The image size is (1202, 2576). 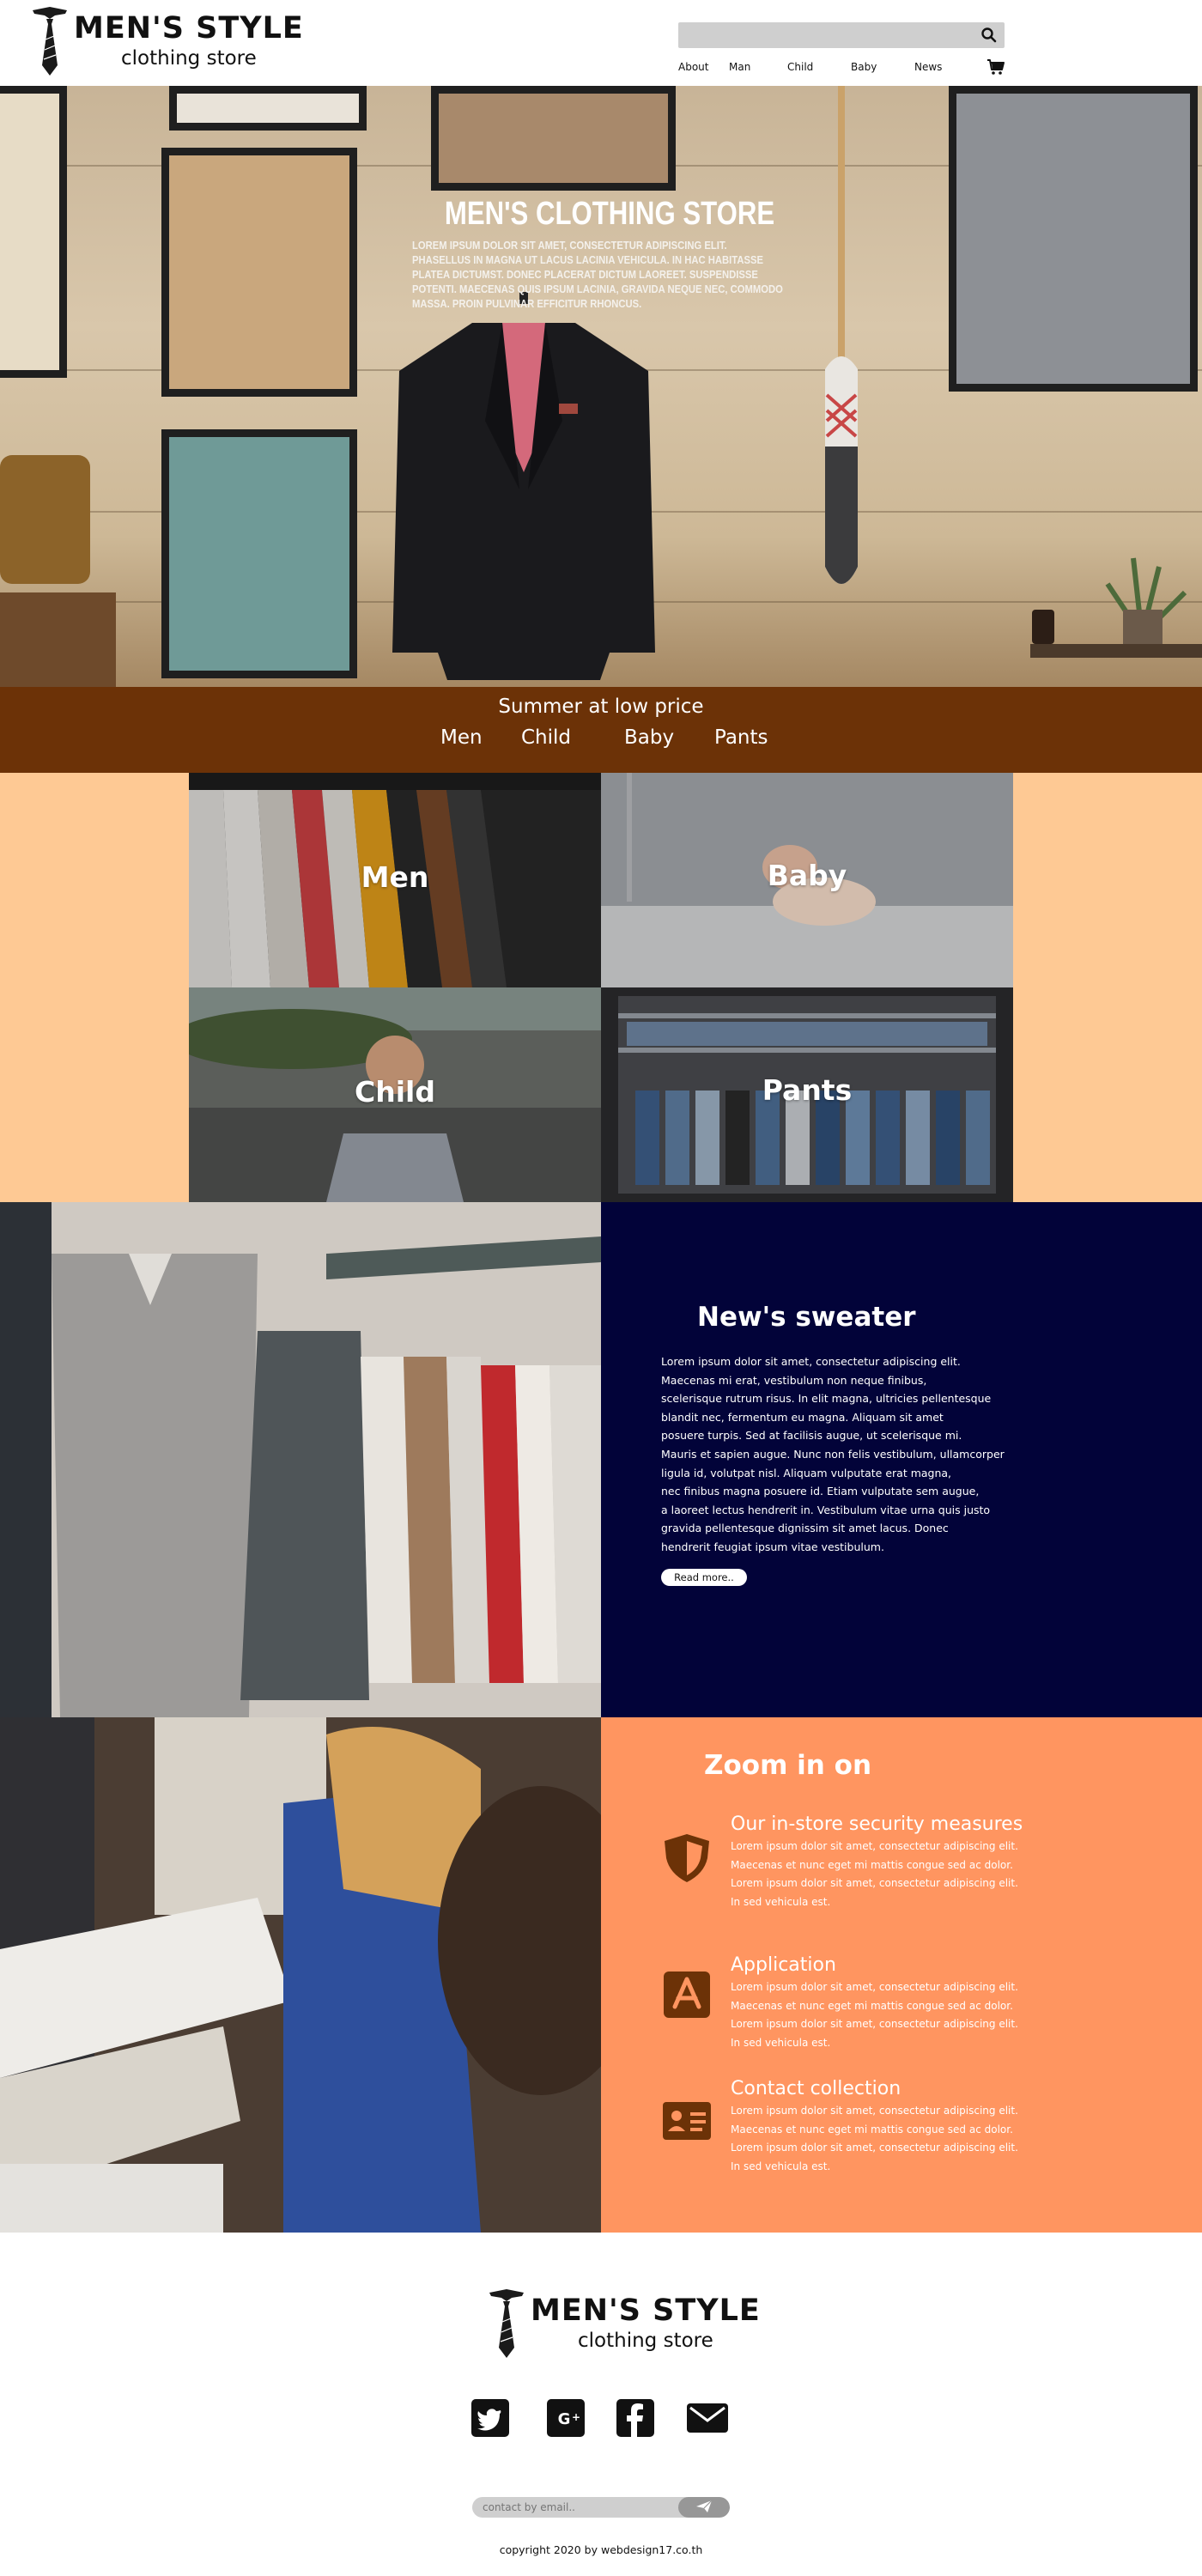 What do you see at coordinates (58, 571) in the screenshot?
I see `leather-bag-decor` at bounding box center [58, 571].